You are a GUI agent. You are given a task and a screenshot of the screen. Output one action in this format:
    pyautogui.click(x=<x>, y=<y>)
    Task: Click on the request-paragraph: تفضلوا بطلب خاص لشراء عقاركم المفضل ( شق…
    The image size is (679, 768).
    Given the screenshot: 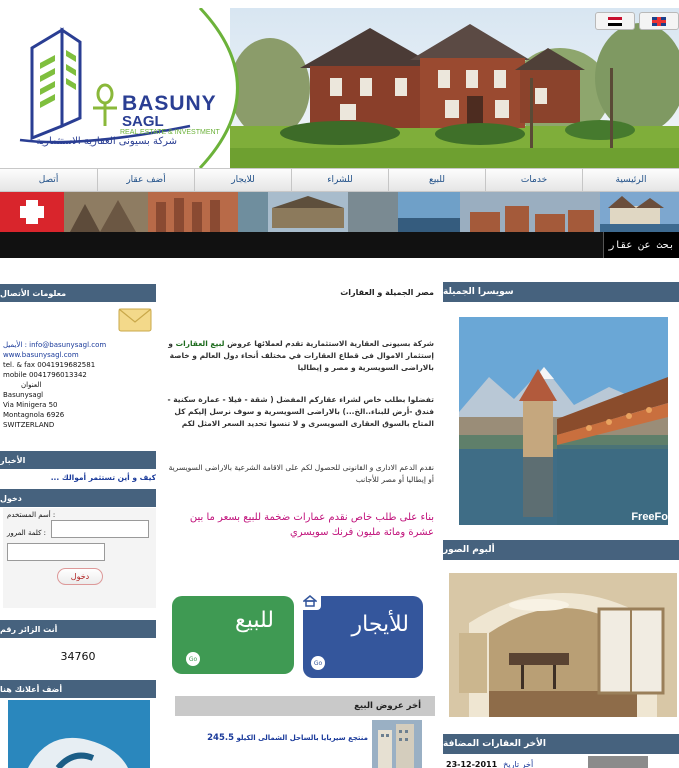 What is the action you would take?
    pyautogui.click(x=300, y=411)
    